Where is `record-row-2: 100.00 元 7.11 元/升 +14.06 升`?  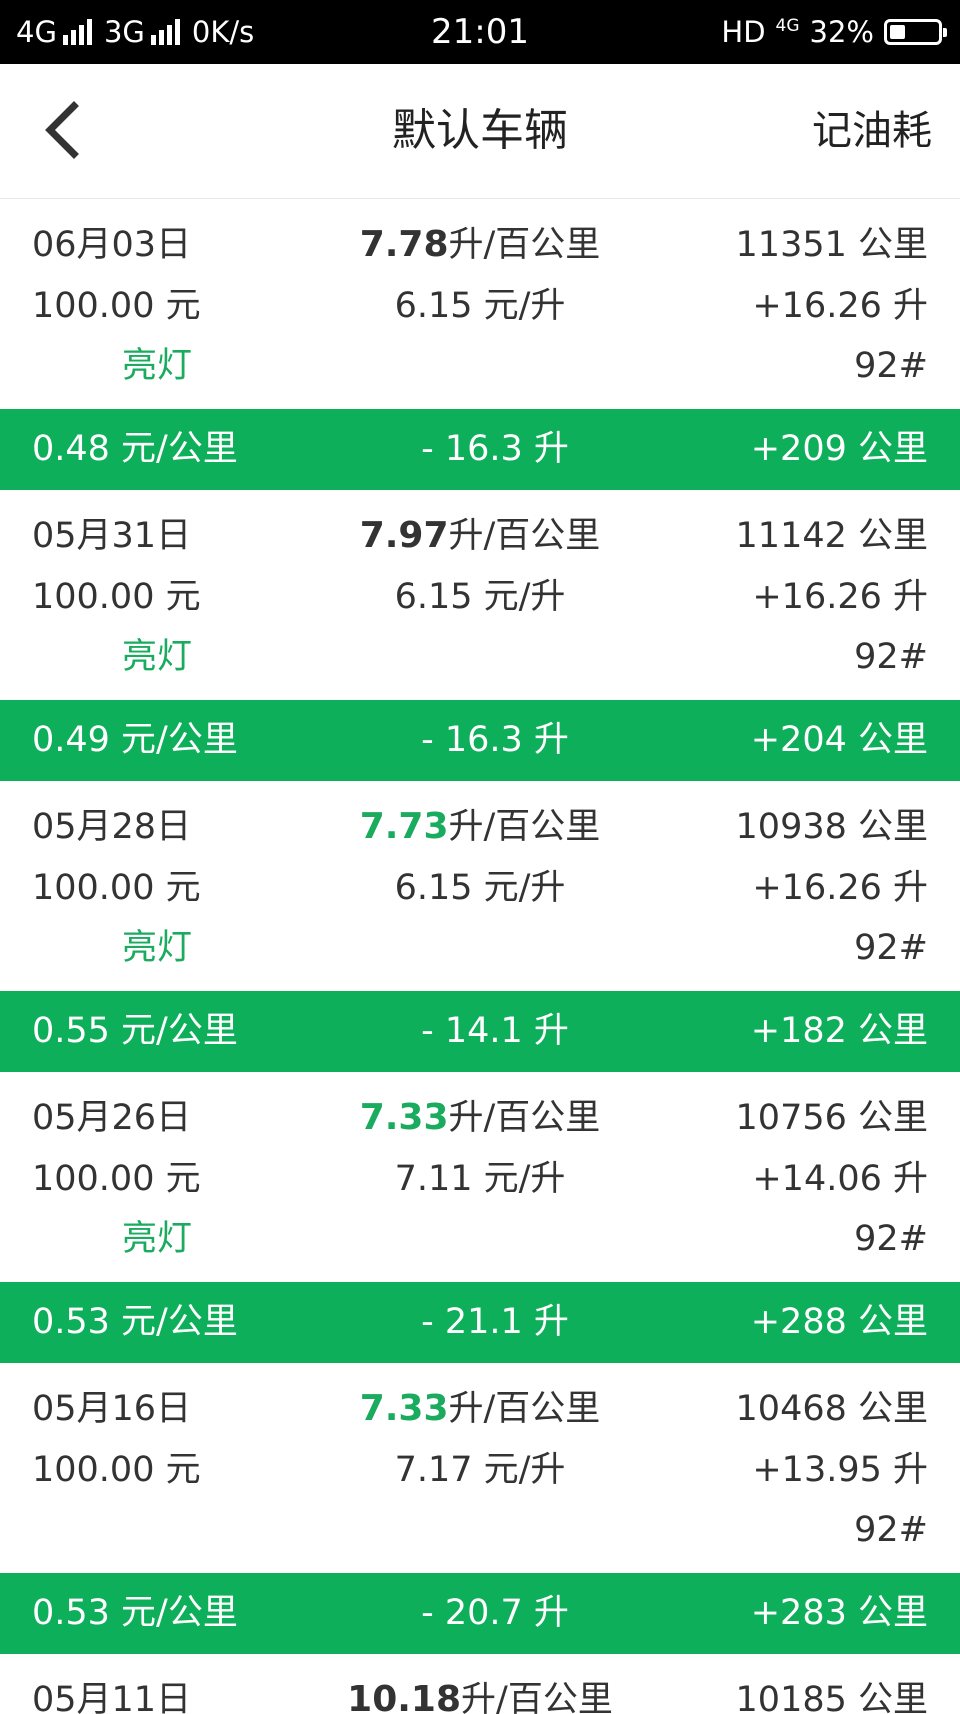 record-row-2: 100.00 元 7.11 元/升 +14.06 升 is located at coordinates (480, 1179).